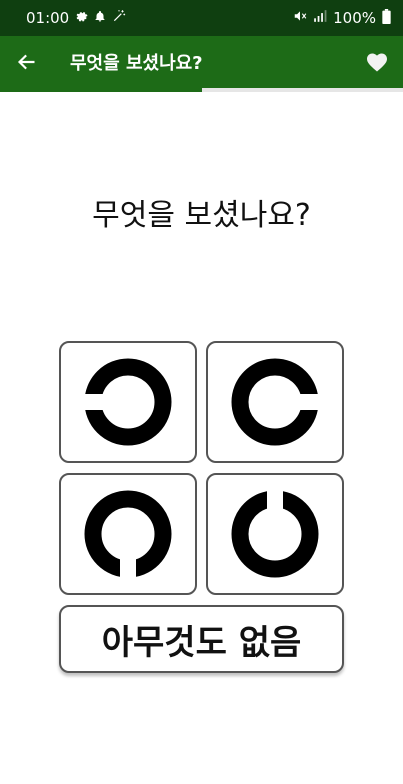 The width and height of the screenshot is (403, 784). What do you see at coordinates (128, 539) in the screenshot?
I see `landolt-ring-gap-down-icon` at bounding box center [128, 539].